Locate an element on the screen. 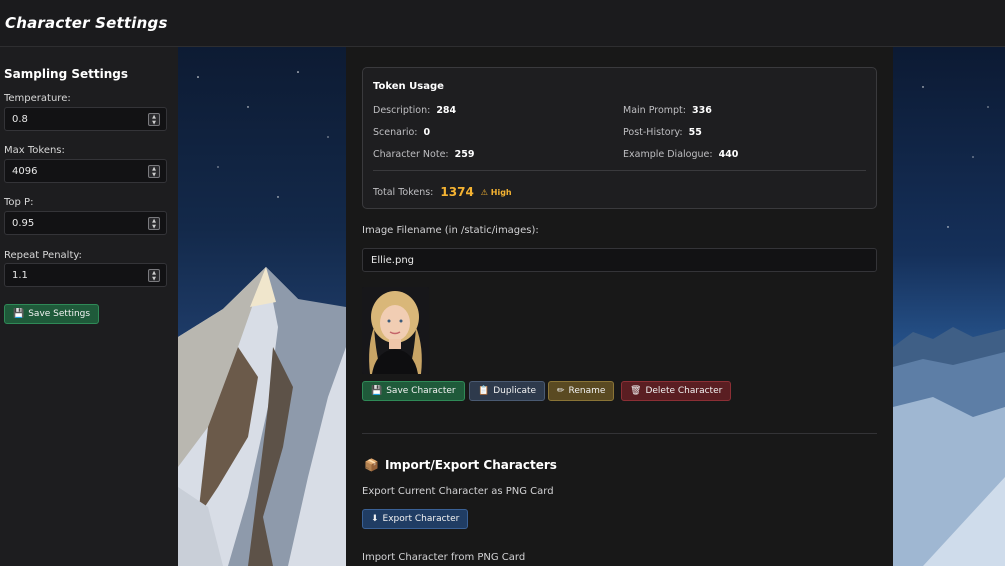 This screenshot has width=1005, height=566. image-filename-value: Ellie.png is located at coordinates (393, 260).